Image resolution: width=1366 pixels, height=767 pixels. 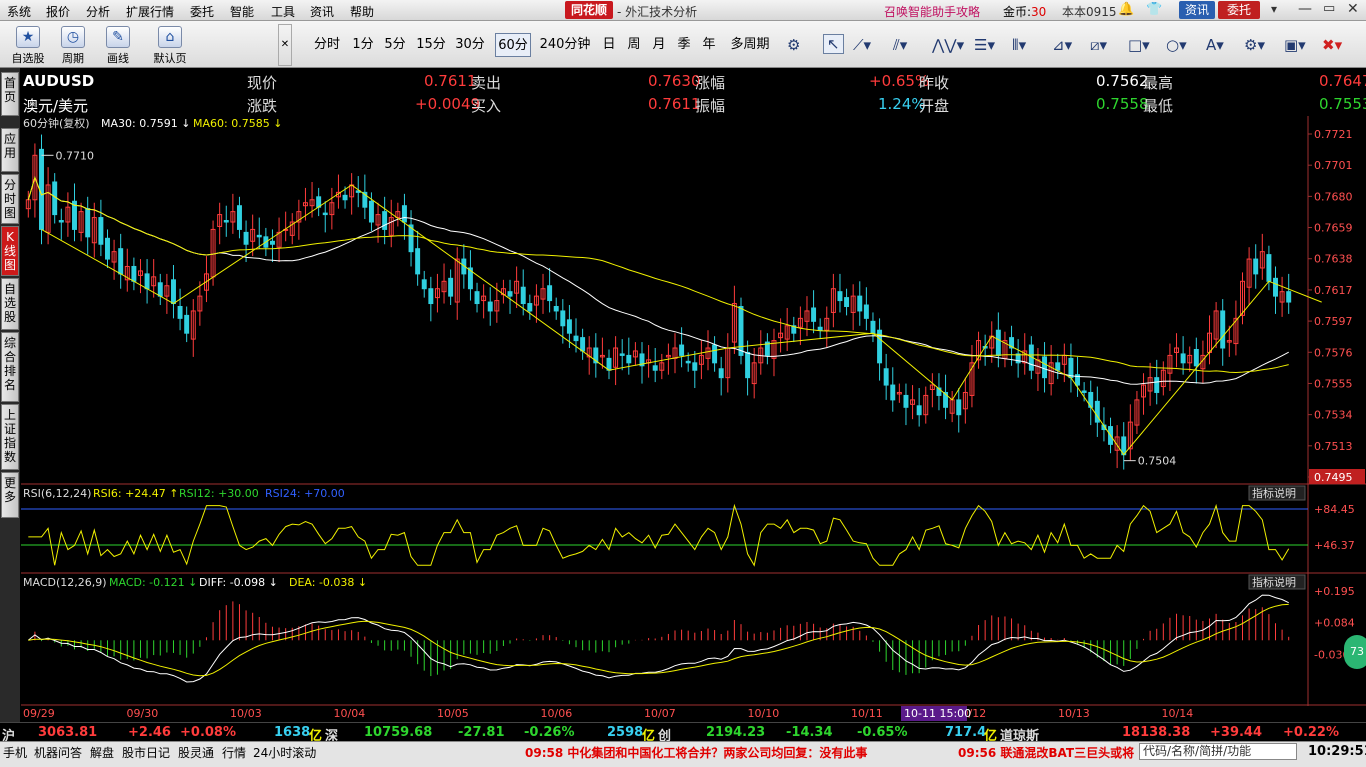 I want to click on period-15m: 15分, so click(x=431, y=45).